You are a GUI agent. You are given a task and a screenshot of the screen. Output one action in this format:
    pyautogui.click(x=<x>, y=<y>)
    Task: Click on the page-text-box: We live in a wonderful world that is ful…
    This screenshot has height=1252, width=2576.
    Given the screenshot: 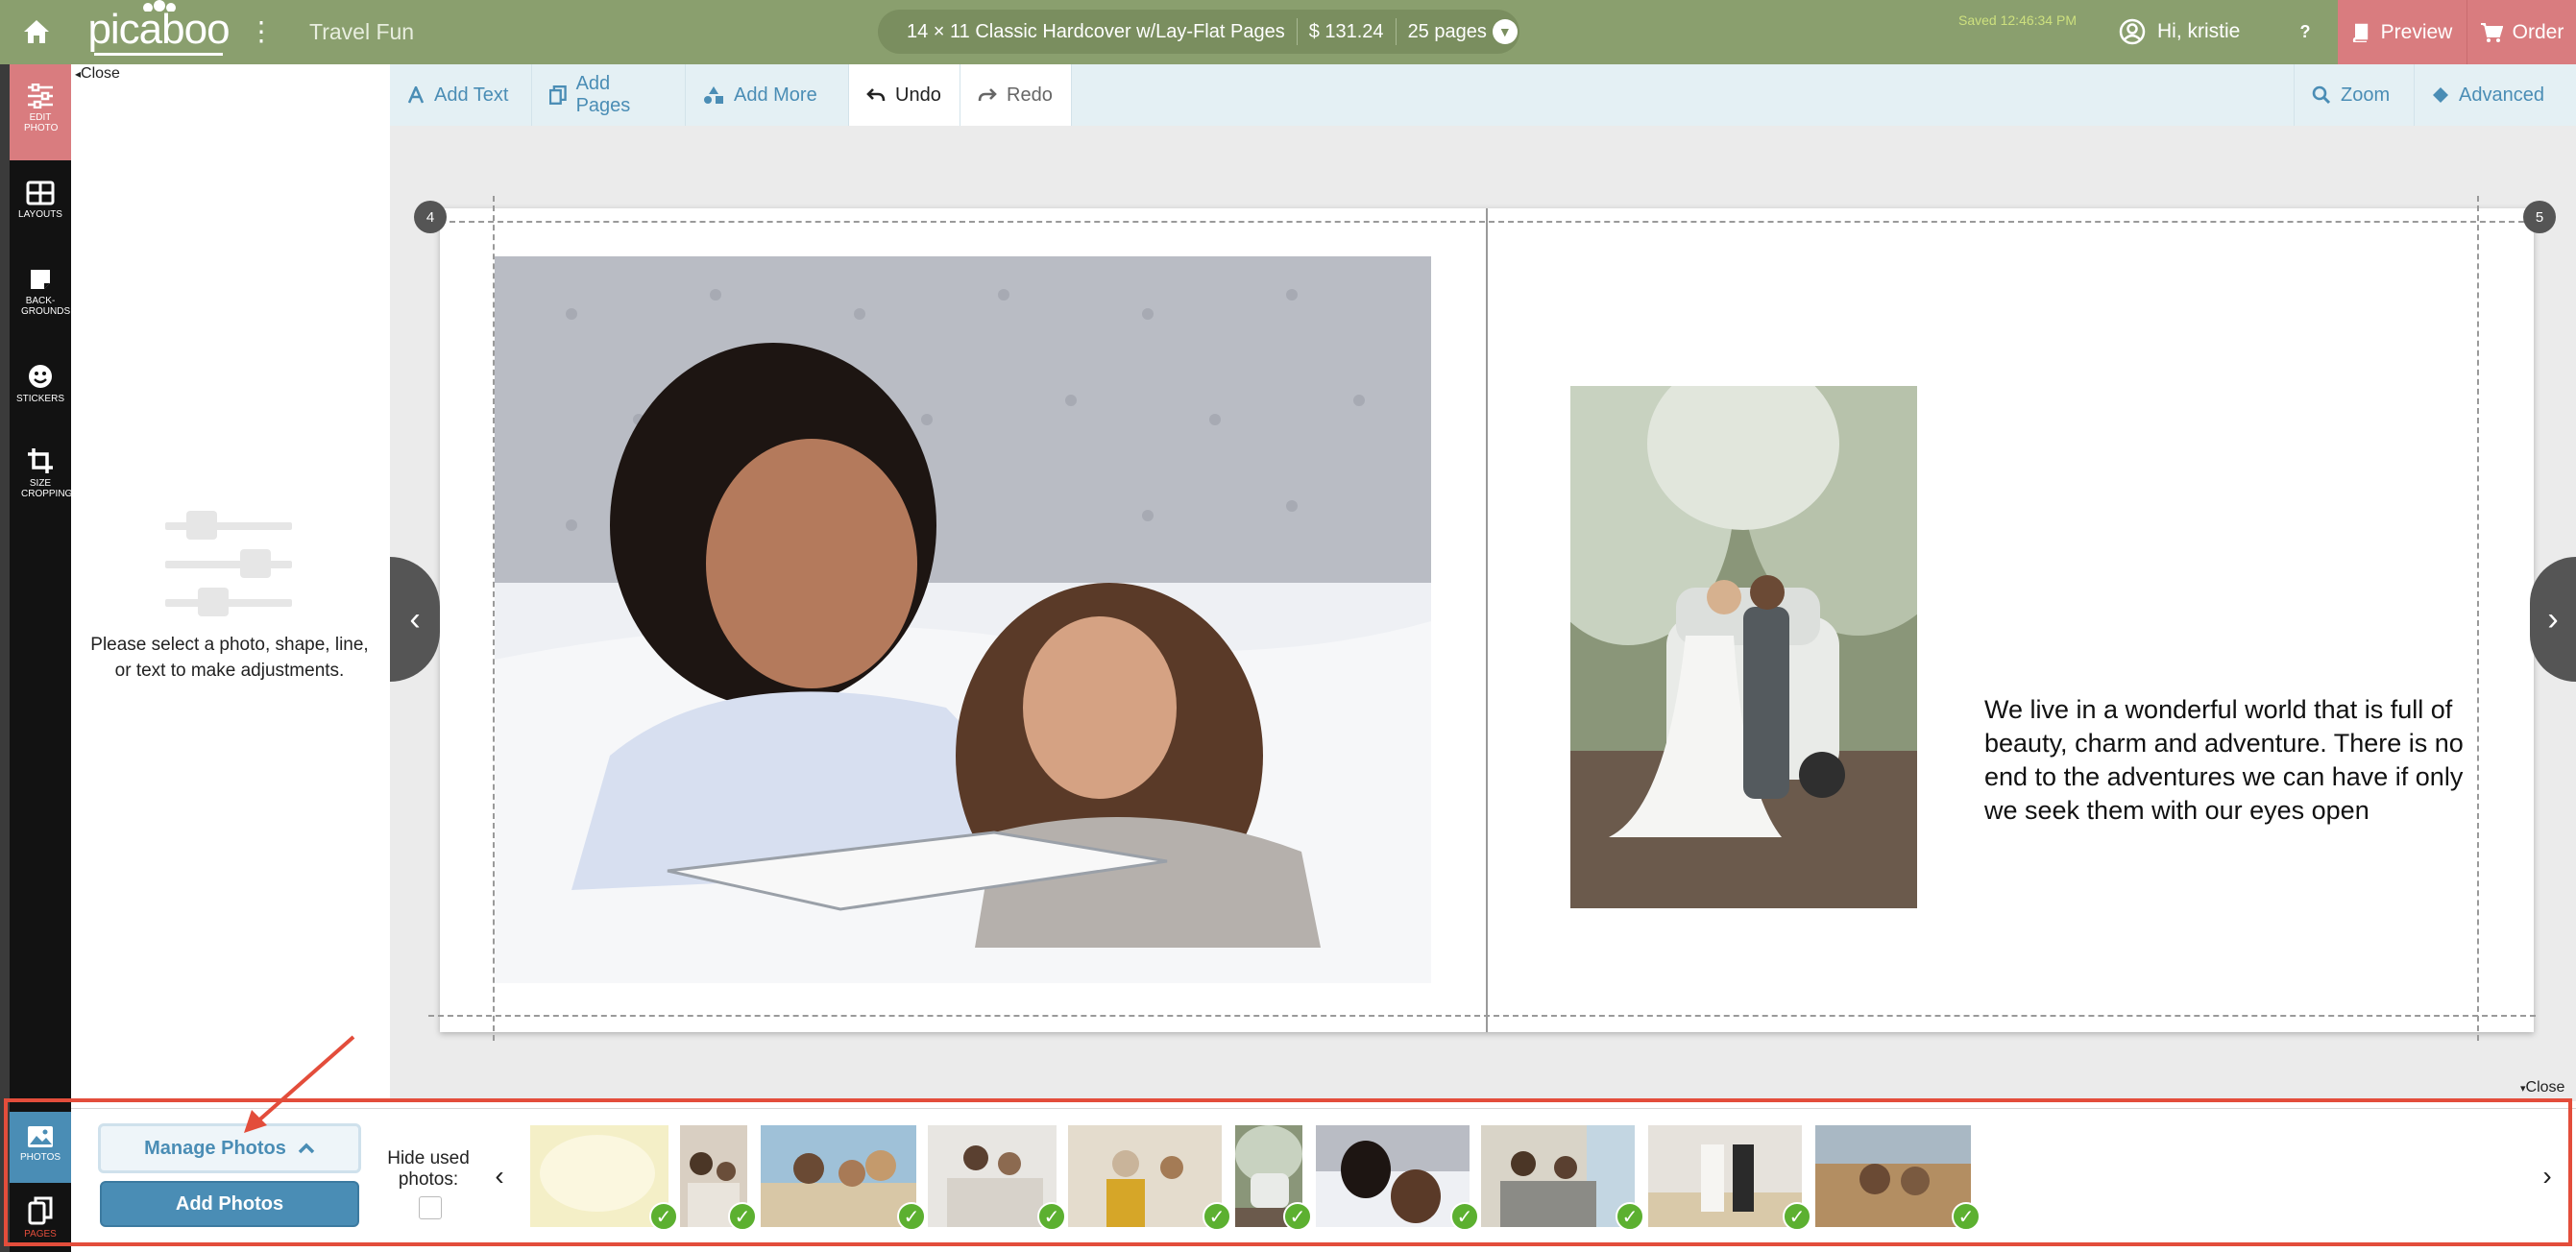 What is the action you would take?
    pyautogui.click(x=2234, y=760)
    